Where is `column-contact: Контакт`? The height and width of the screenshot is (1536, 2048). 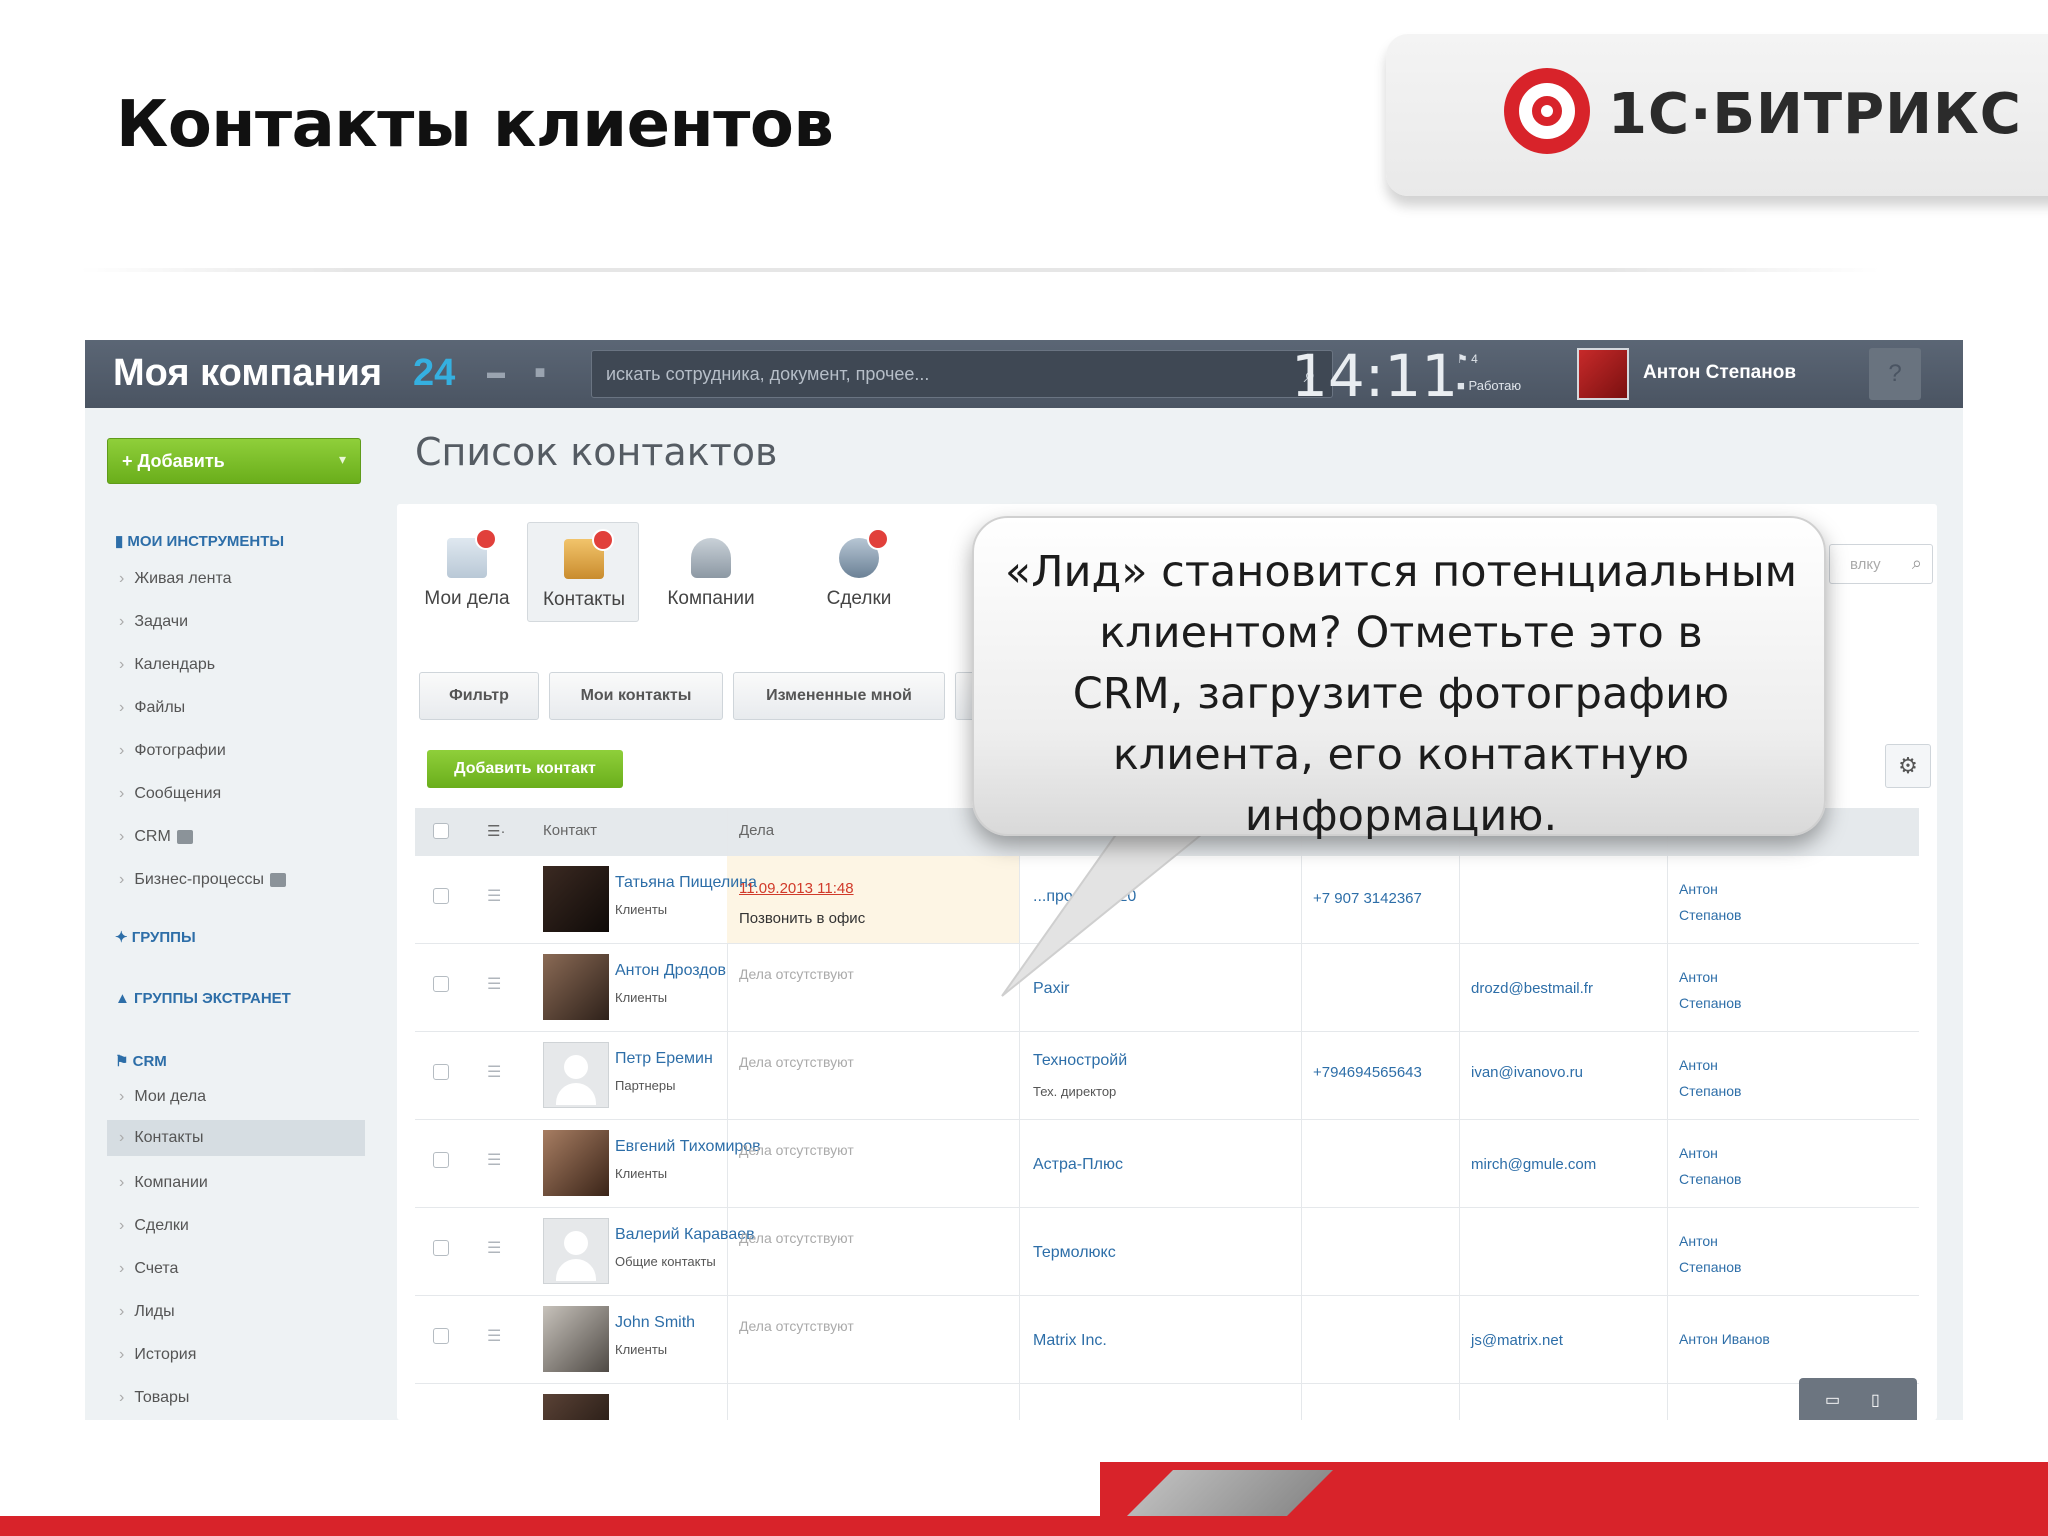
column-contact: Контакт is located at coordinates (570, 830).